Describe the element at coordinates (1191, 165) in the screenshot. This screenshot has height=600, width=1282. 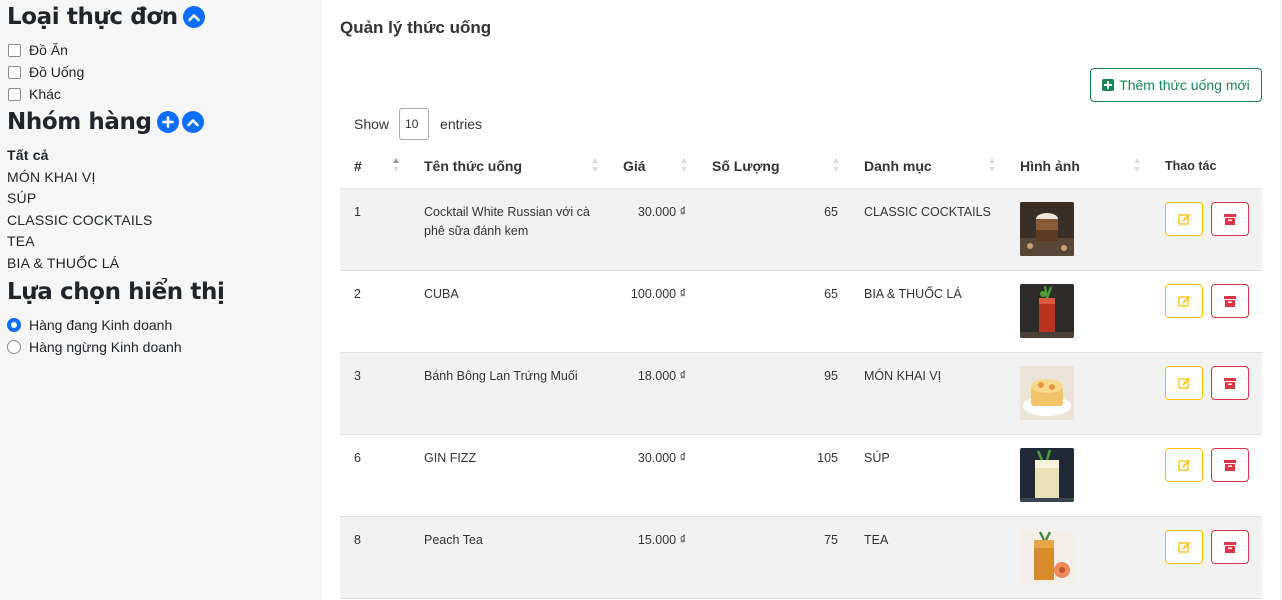
I see `column-header-actions: Thao tác` at that location.